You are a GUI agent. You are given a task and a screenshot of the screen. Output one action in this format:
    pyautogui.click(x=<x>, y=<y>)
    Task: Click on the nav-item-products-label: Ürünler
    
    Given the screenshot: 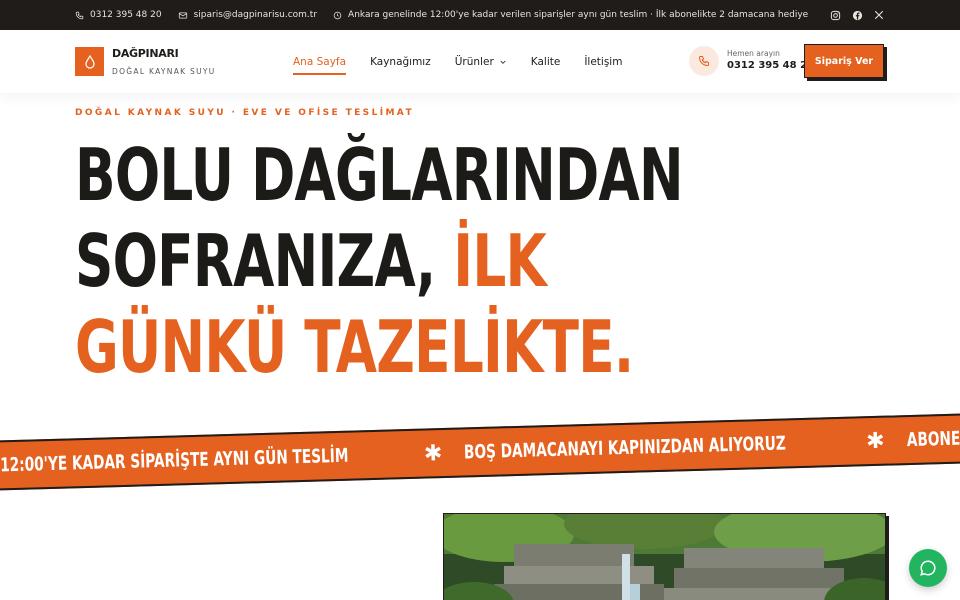 What is the action you would take?
    pyautogui.click(x=474, y=61)
    